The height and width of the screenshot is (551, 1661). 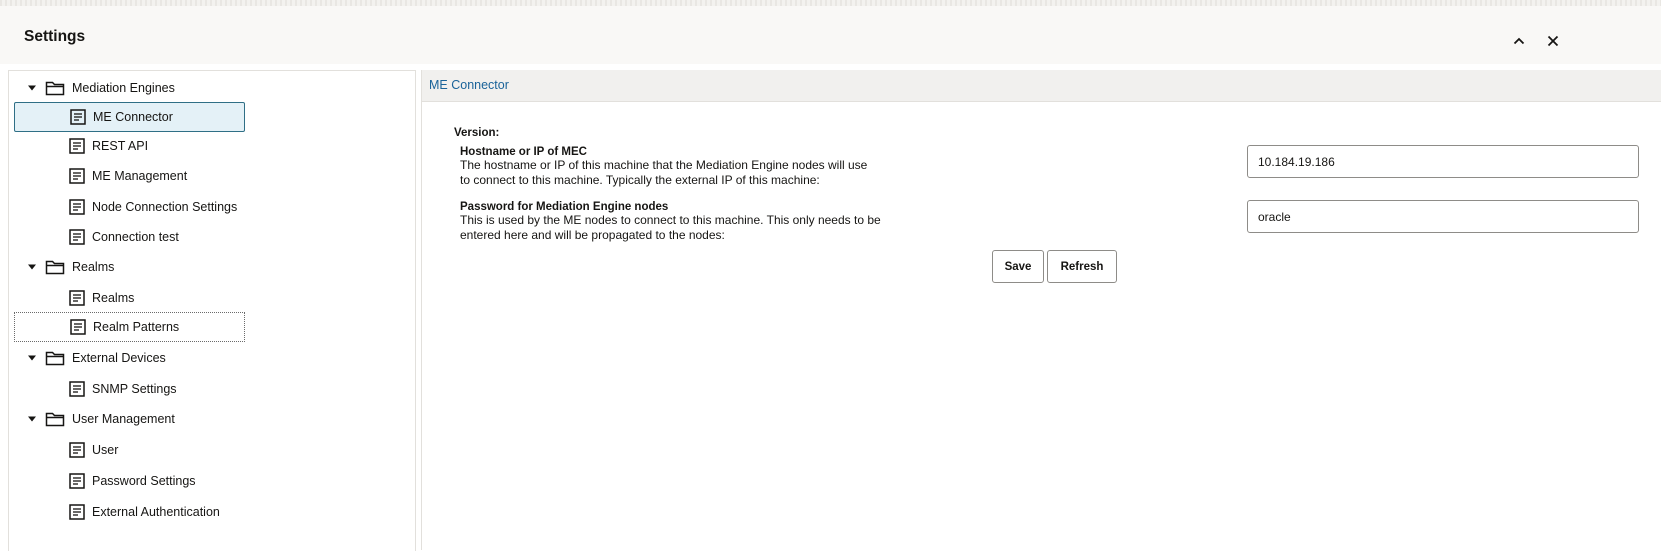 I want to click on tree-item-label: ME Management, so click(x=140, y=176).